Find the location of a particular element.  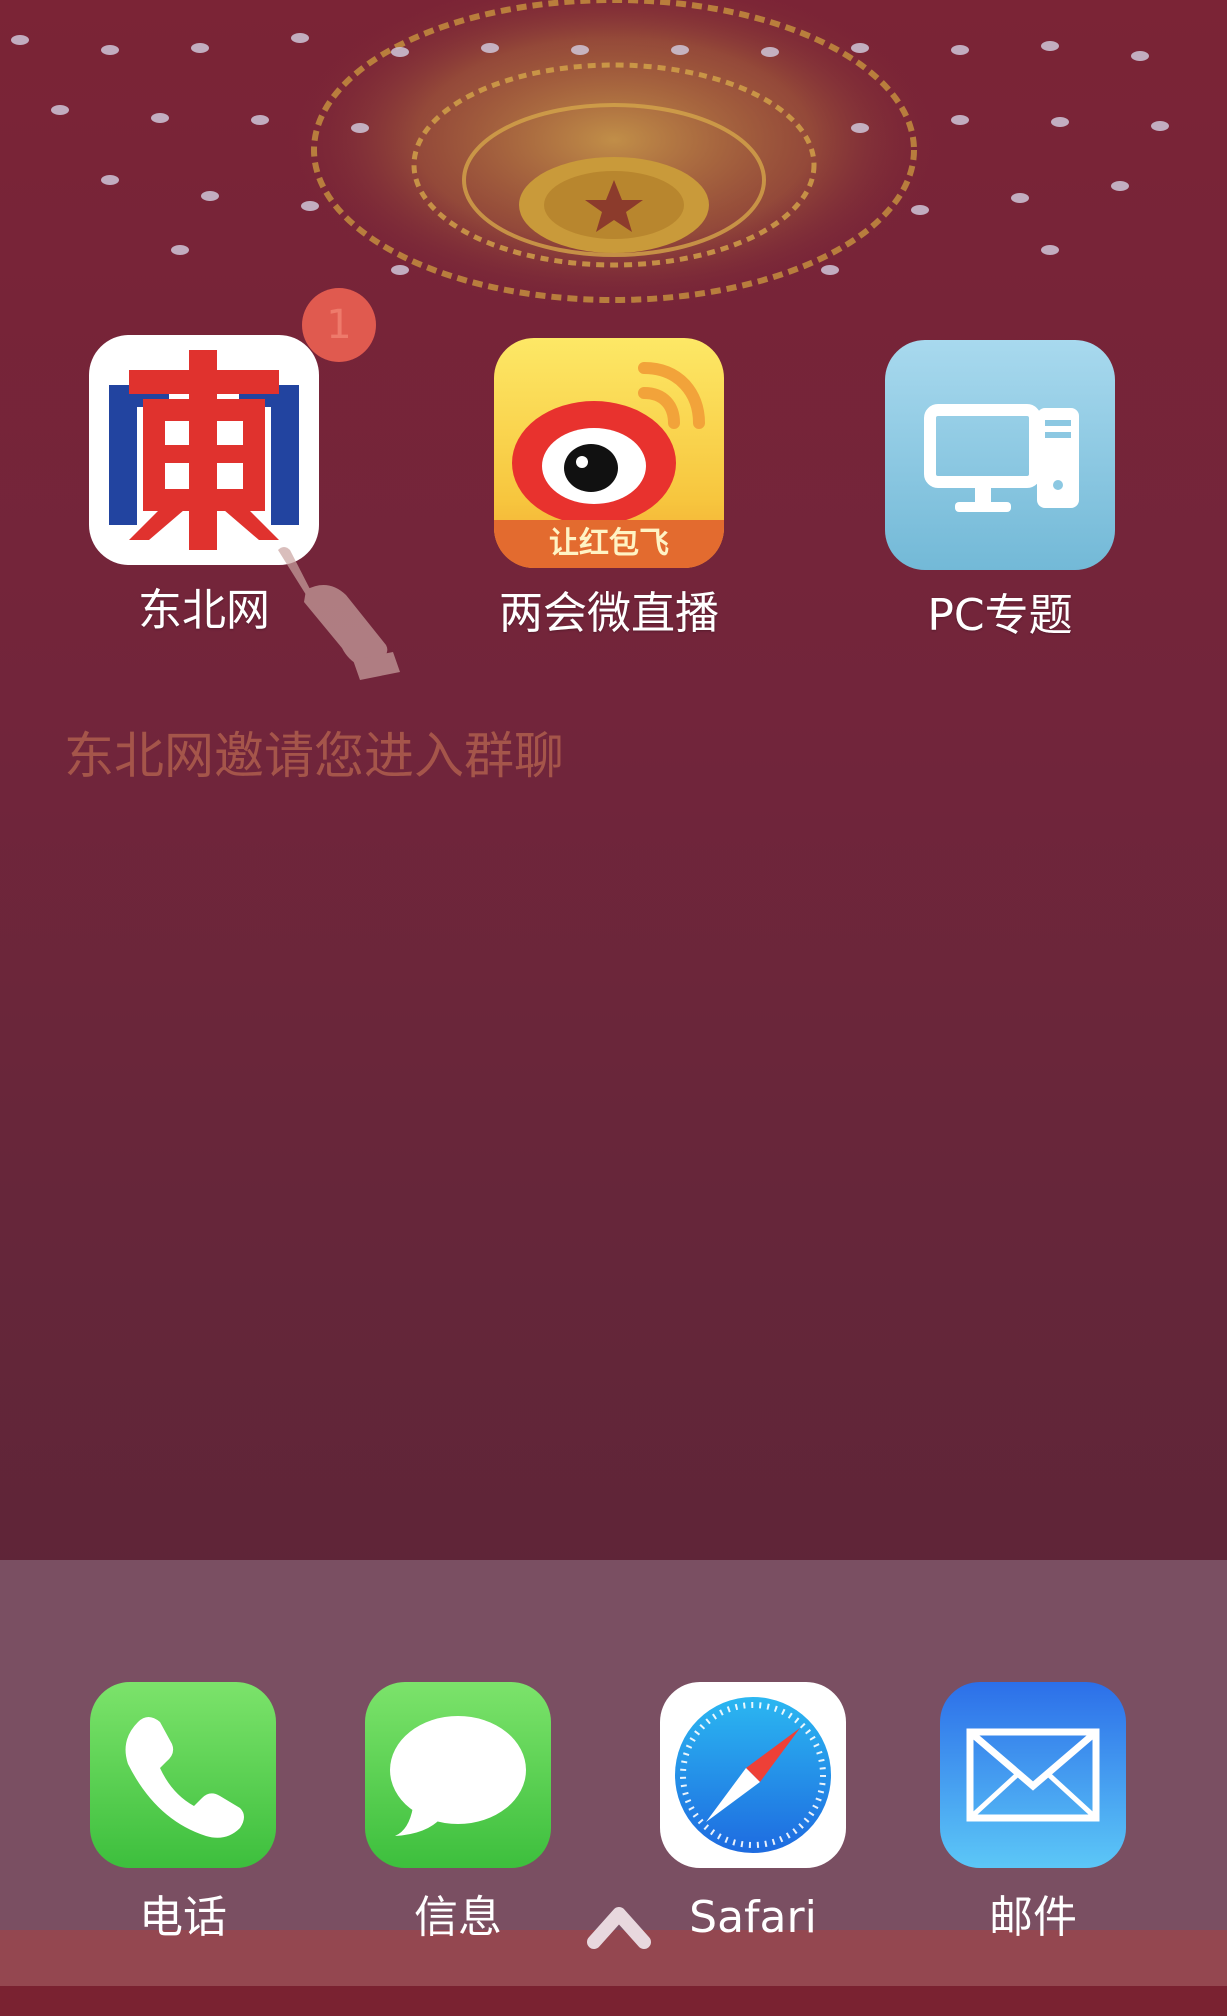

group-chat-invite-text: 东北网邀请您进入群聊 is located at coordinates (314, 752).